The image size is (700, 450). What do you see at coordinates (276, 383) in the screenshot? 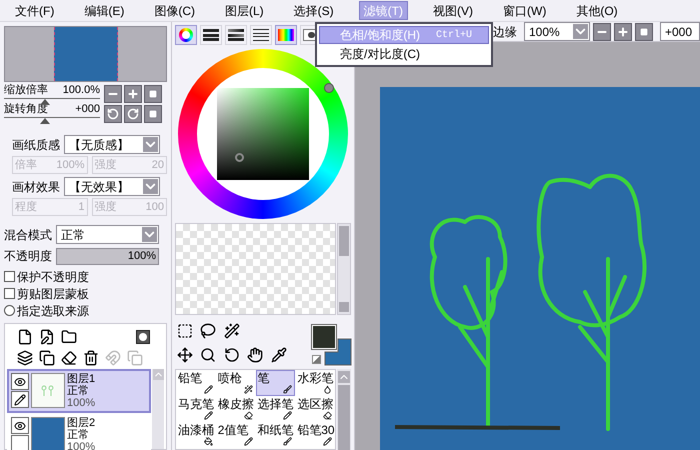
I see `brush-preset: 笔` at bounding box center [276, 383].